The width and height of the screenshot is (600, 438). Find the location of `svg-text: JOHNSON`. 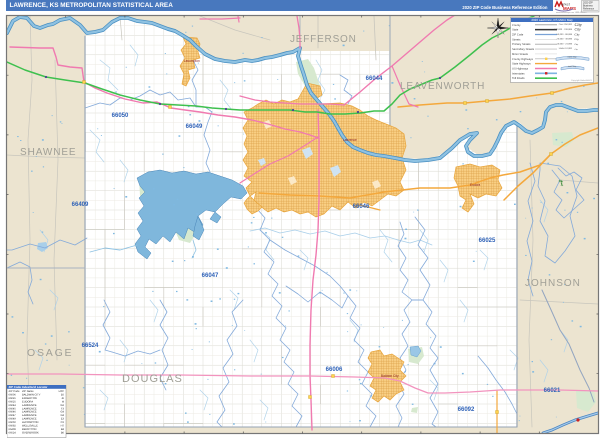

svg-text: JOHNSON is located at coordinates (553, 283).